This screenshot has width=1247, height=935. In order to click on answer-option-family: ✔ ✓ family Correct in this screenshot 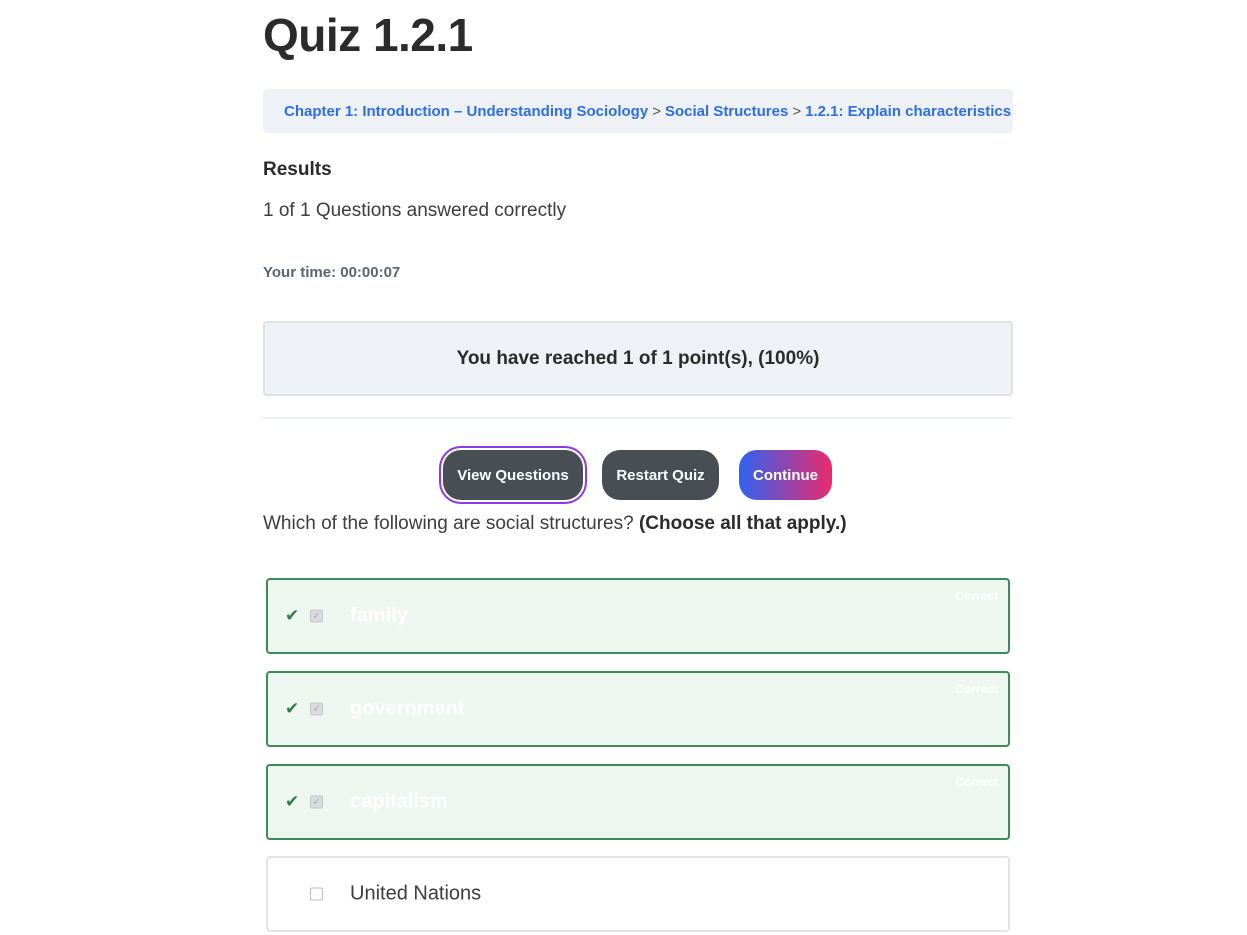, I will do `click(638, 616)`.